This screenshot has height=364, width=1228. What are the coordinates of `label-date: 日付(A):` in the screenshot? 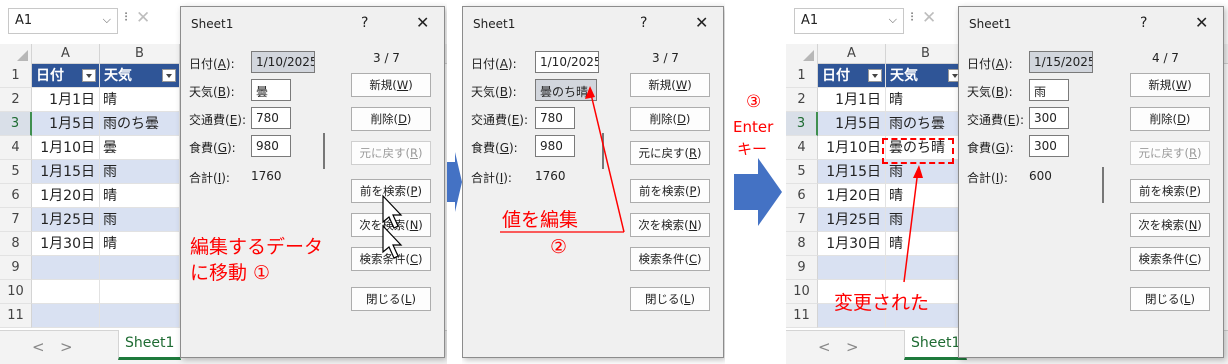 It's located at (212, 64).